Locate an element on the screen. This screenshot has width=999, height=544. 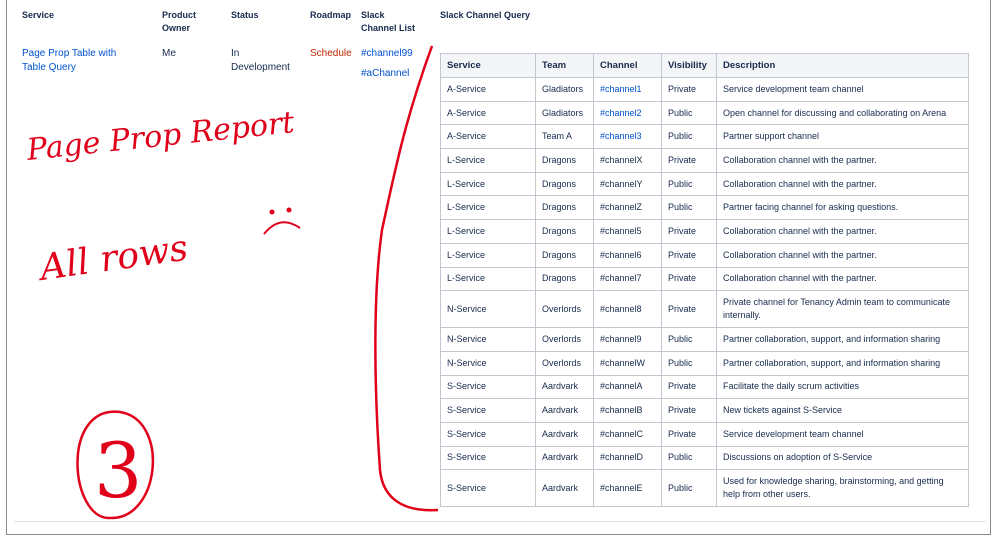
cell-description: Partner support channel is located at coordinates (842, 137).